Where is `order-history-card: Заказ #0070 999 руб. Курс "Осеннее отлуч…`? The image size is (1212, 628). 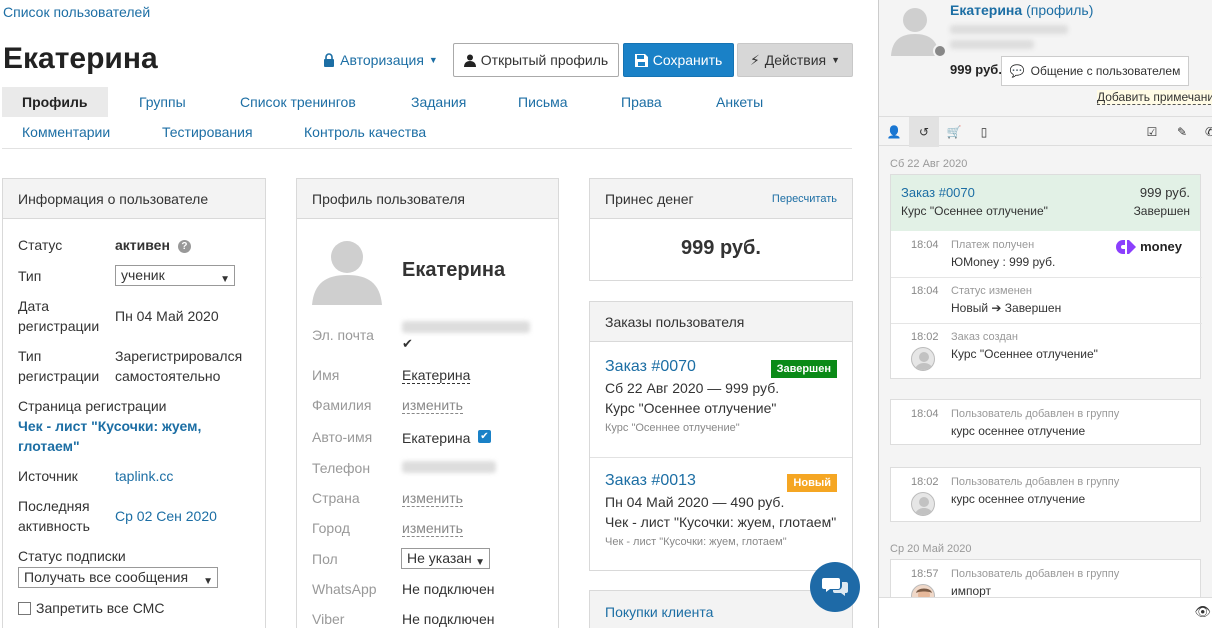 order-history-card: Заказ #0070 999 руб. Курс "Осеннее отлуч… is located at coordinates (1046, 276).